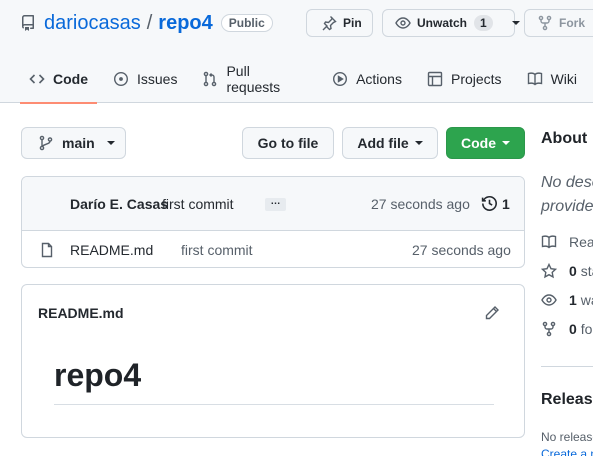 The height and width of the screenshot is (456, 593). What do you see at coordinates (439, 79) in the screenshot?
I see `table-icon` at bounding box center [439, 79].